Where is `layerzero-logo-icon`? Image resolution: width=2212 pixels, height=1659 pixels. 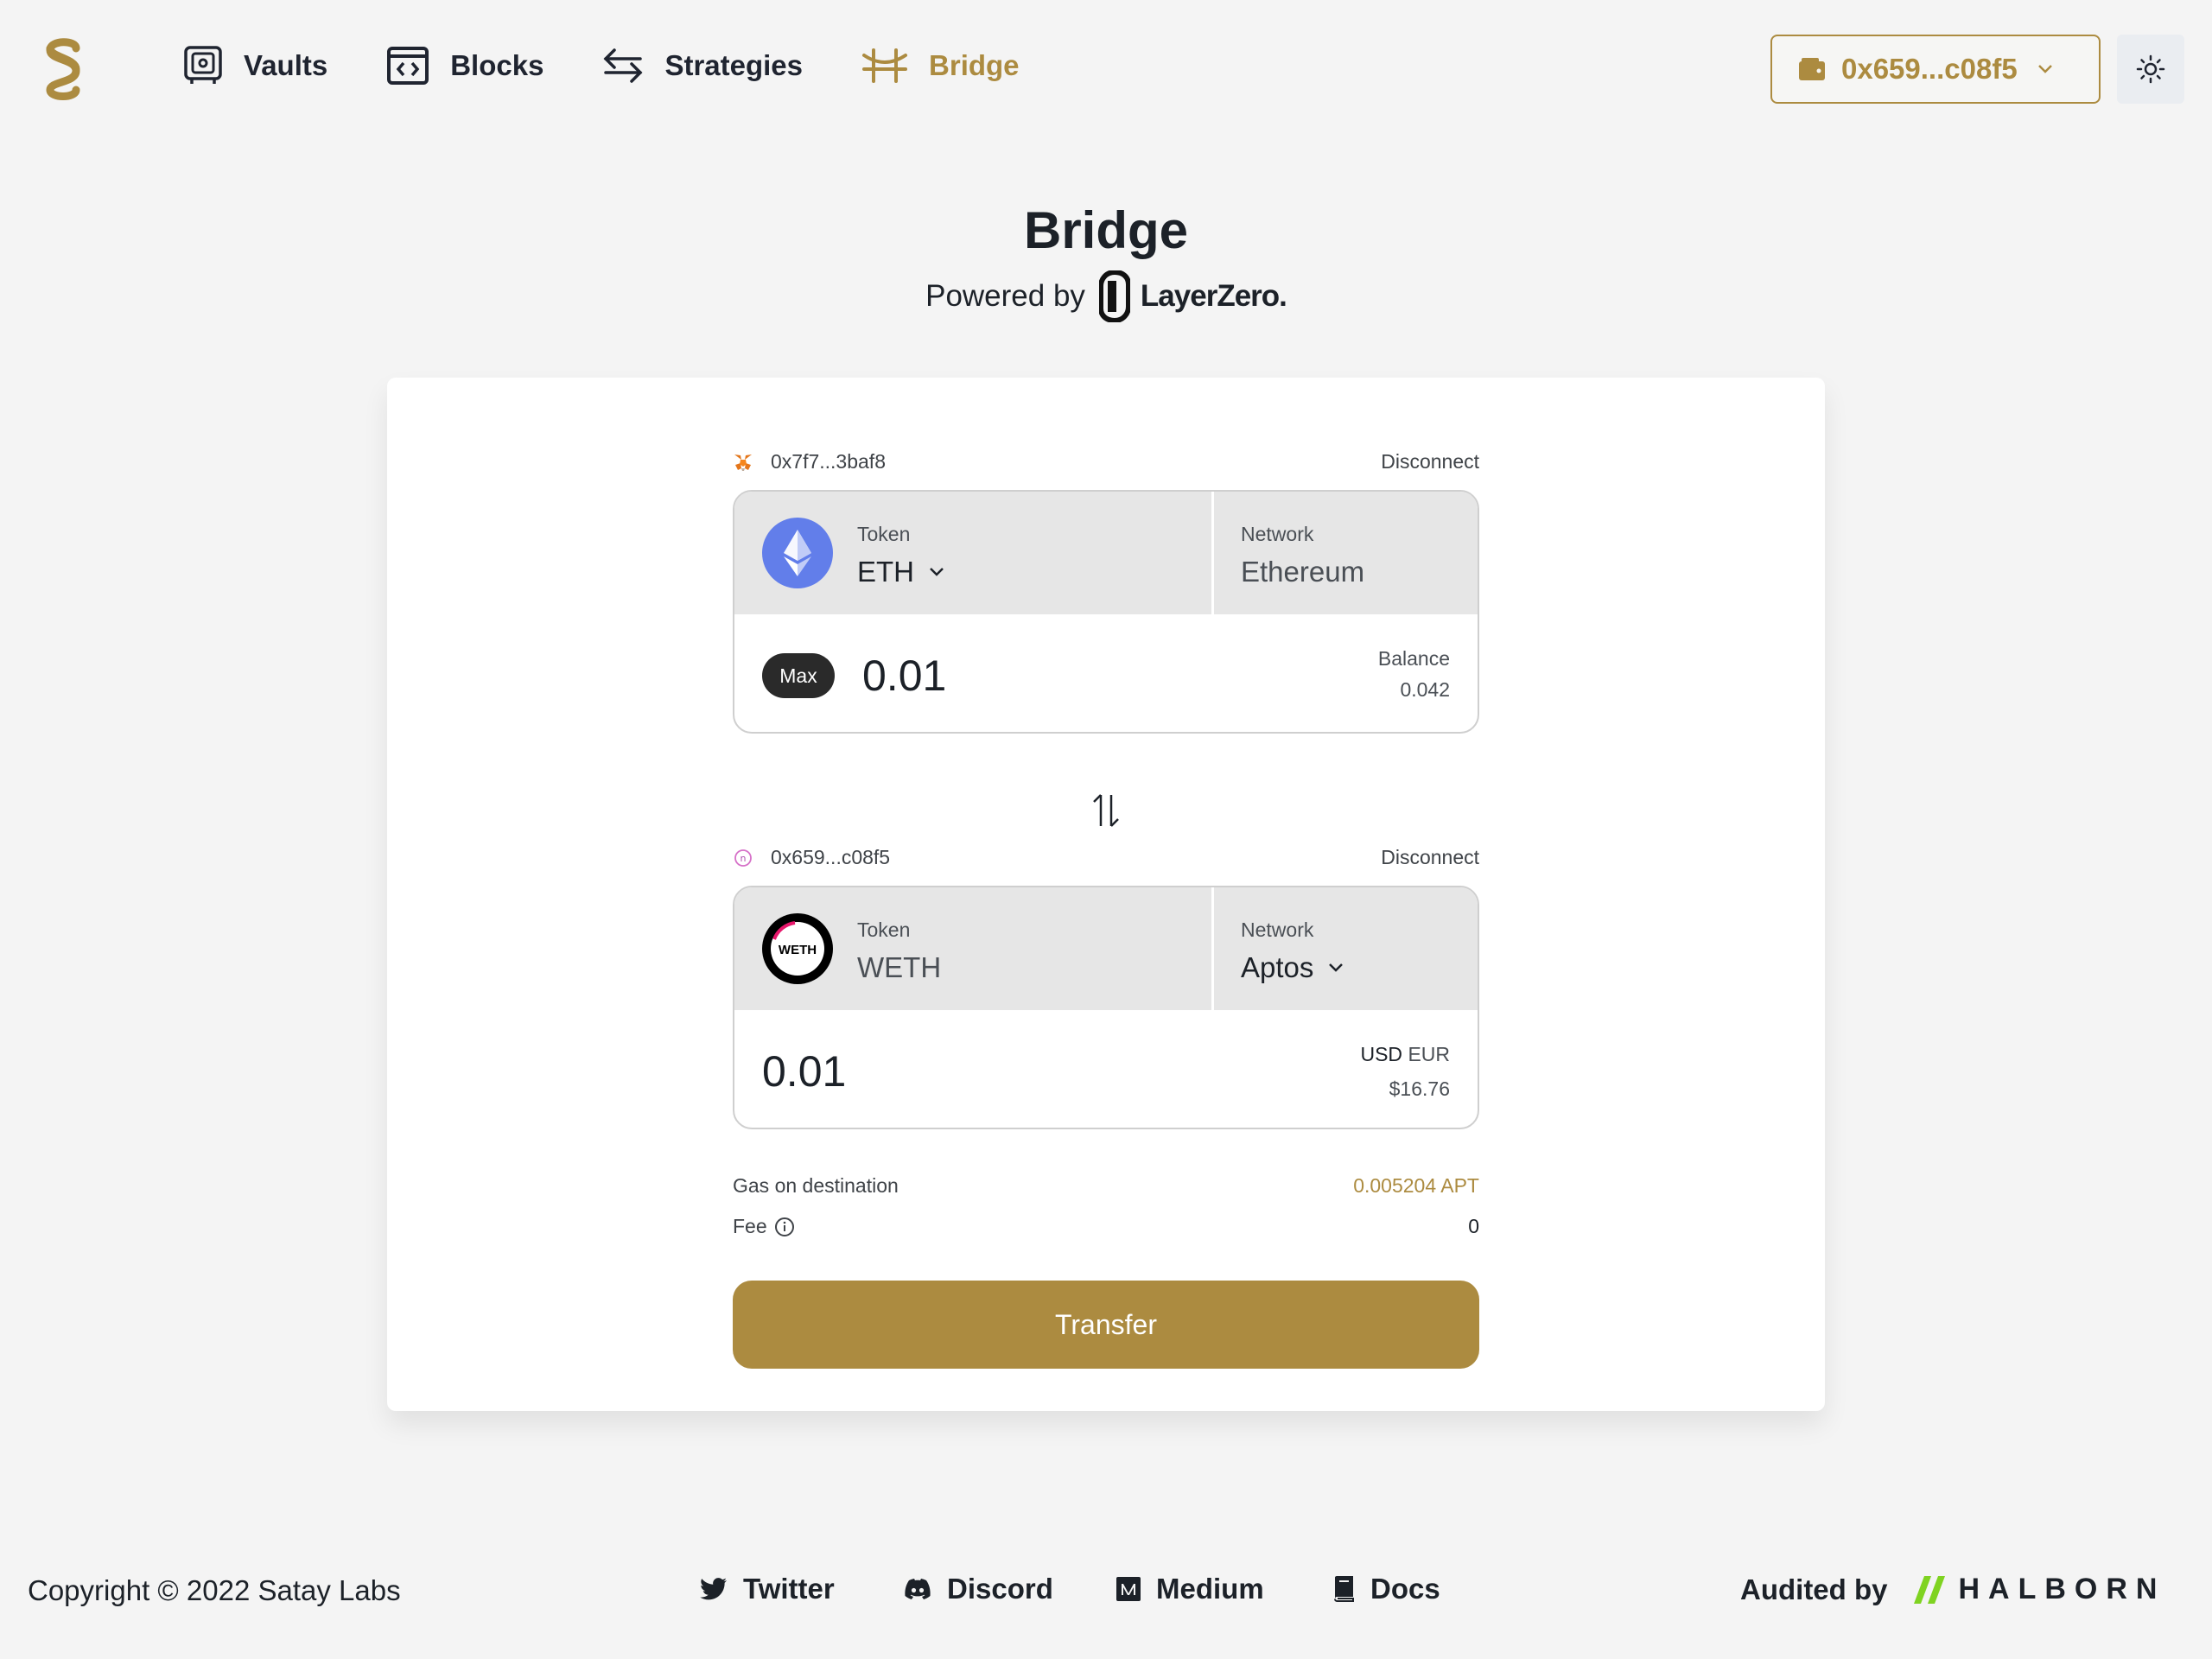 layerzero-logo-icon is located at coordinates (1114, 296).